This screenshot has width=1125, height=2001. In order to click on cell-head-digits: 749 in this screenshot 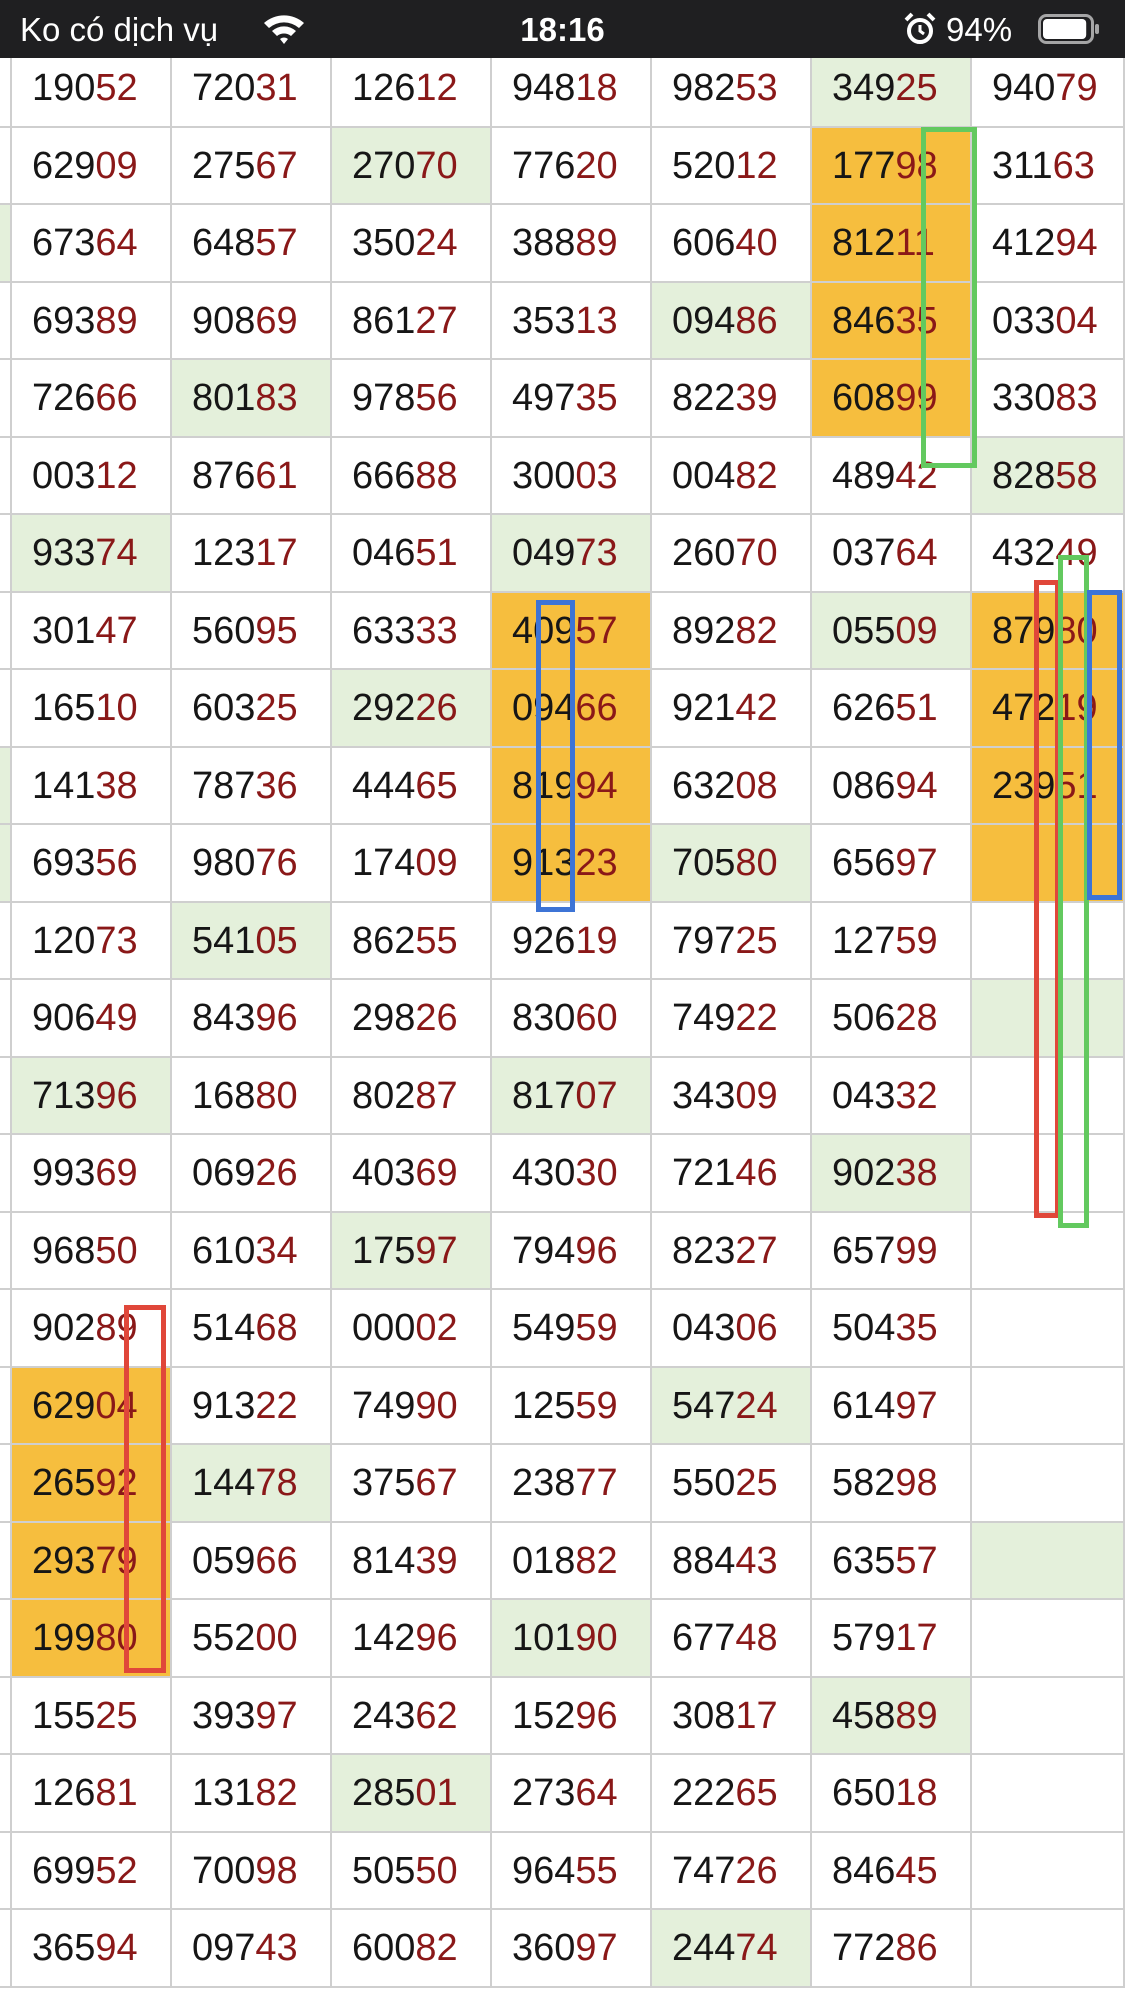, I will do `click(704, 1018)`.